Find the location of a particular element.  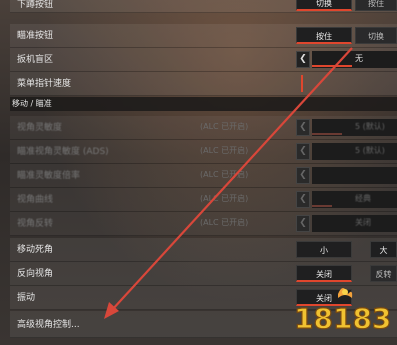

aim-toggle-option: 切换 is located at coordinates (376, 35).